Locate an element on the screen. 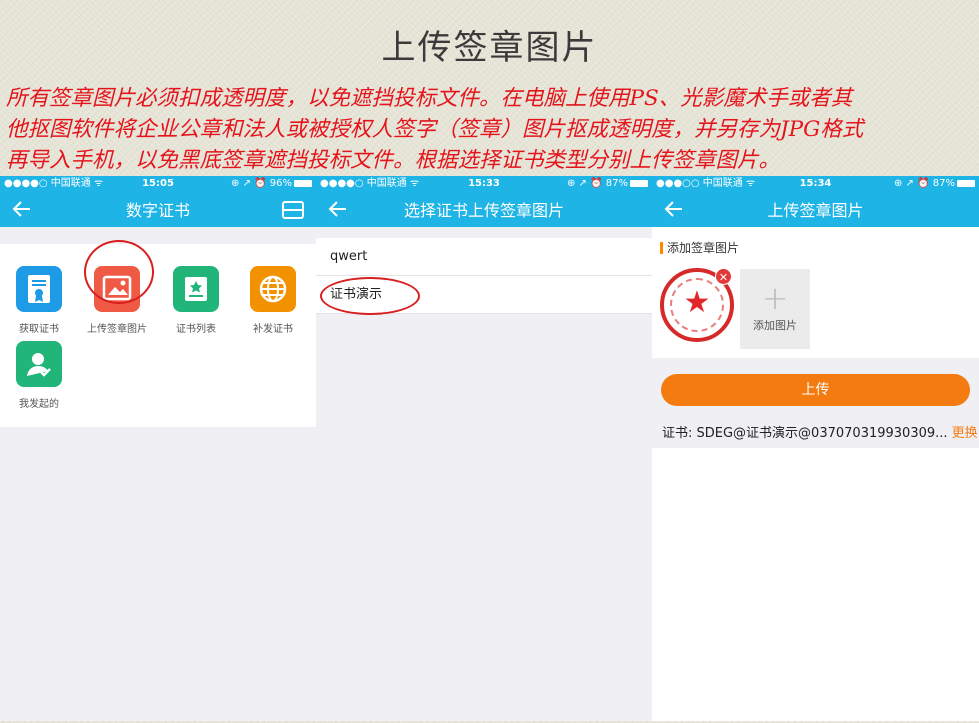 This screenshot has height=723, width=979. certificate-icon is located at coordinates (39, 289).